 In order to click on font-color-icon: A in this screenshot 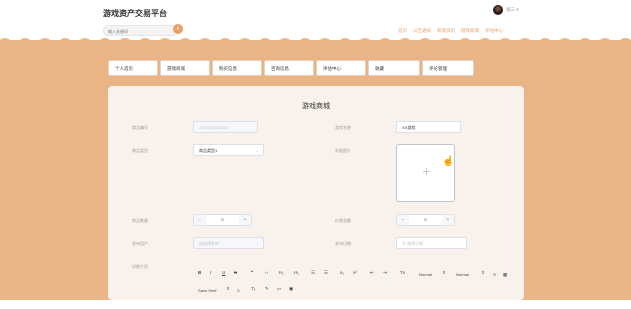, I will do `click(494, 274)`.